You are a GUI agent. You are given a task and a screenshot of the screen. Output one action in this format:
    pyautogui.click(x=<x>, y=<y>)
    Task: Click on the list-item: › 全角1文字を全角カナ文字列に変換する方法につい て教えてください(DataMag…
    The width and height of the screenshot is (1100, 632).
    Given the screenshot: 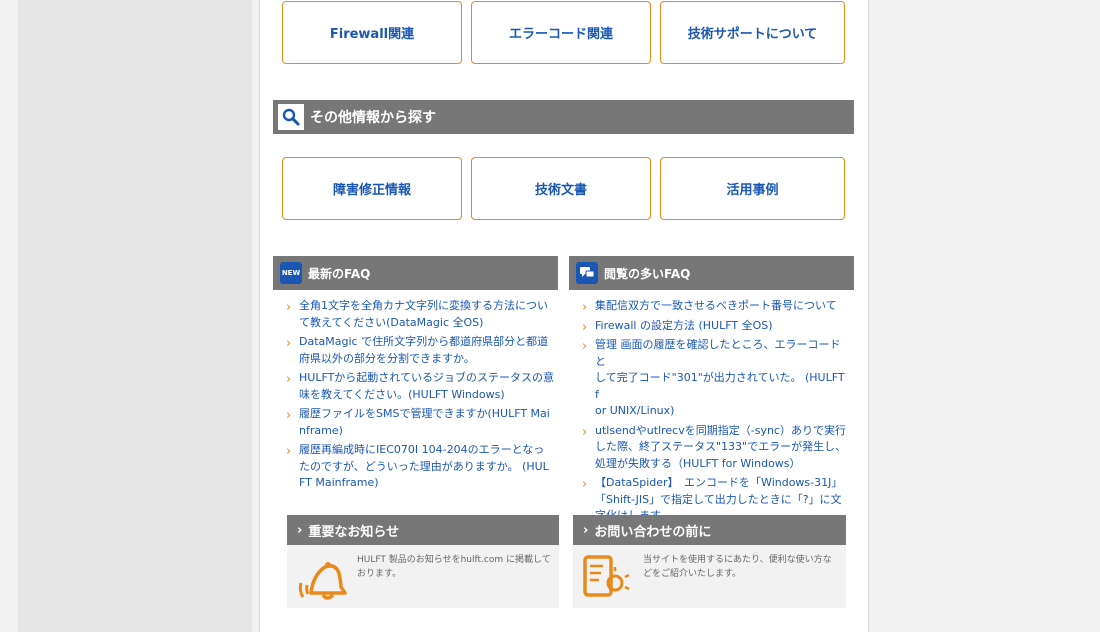 What is the action you would take?
    pyautogui.click(x=420, y=314)
    